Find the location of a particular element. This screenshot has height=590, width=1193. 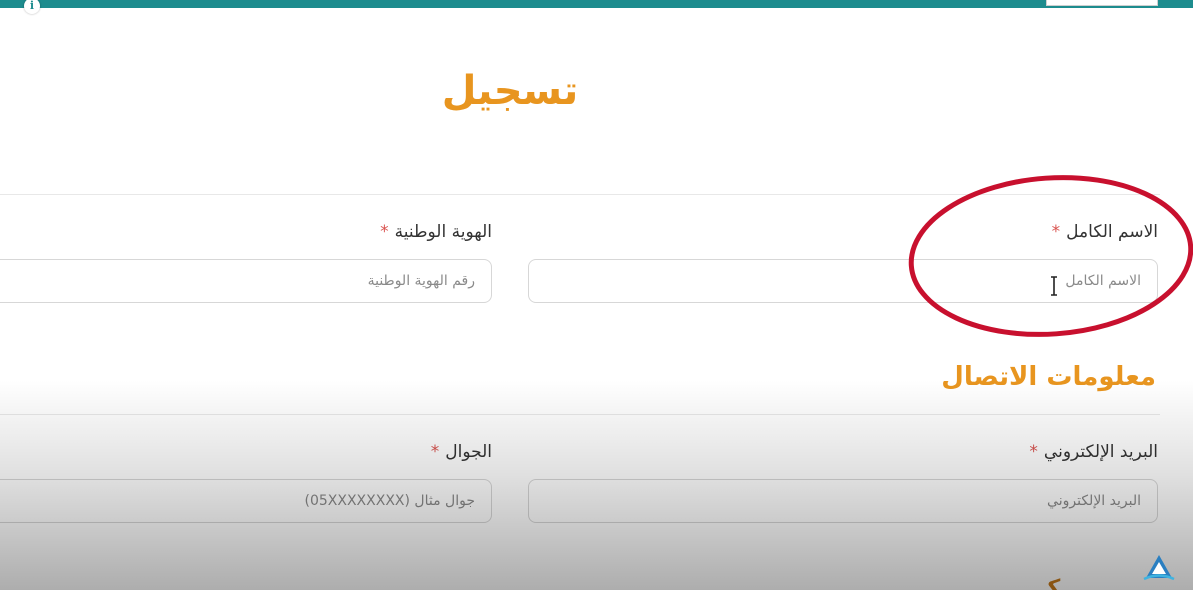

mobile-input is located at coordinates (246, 501).